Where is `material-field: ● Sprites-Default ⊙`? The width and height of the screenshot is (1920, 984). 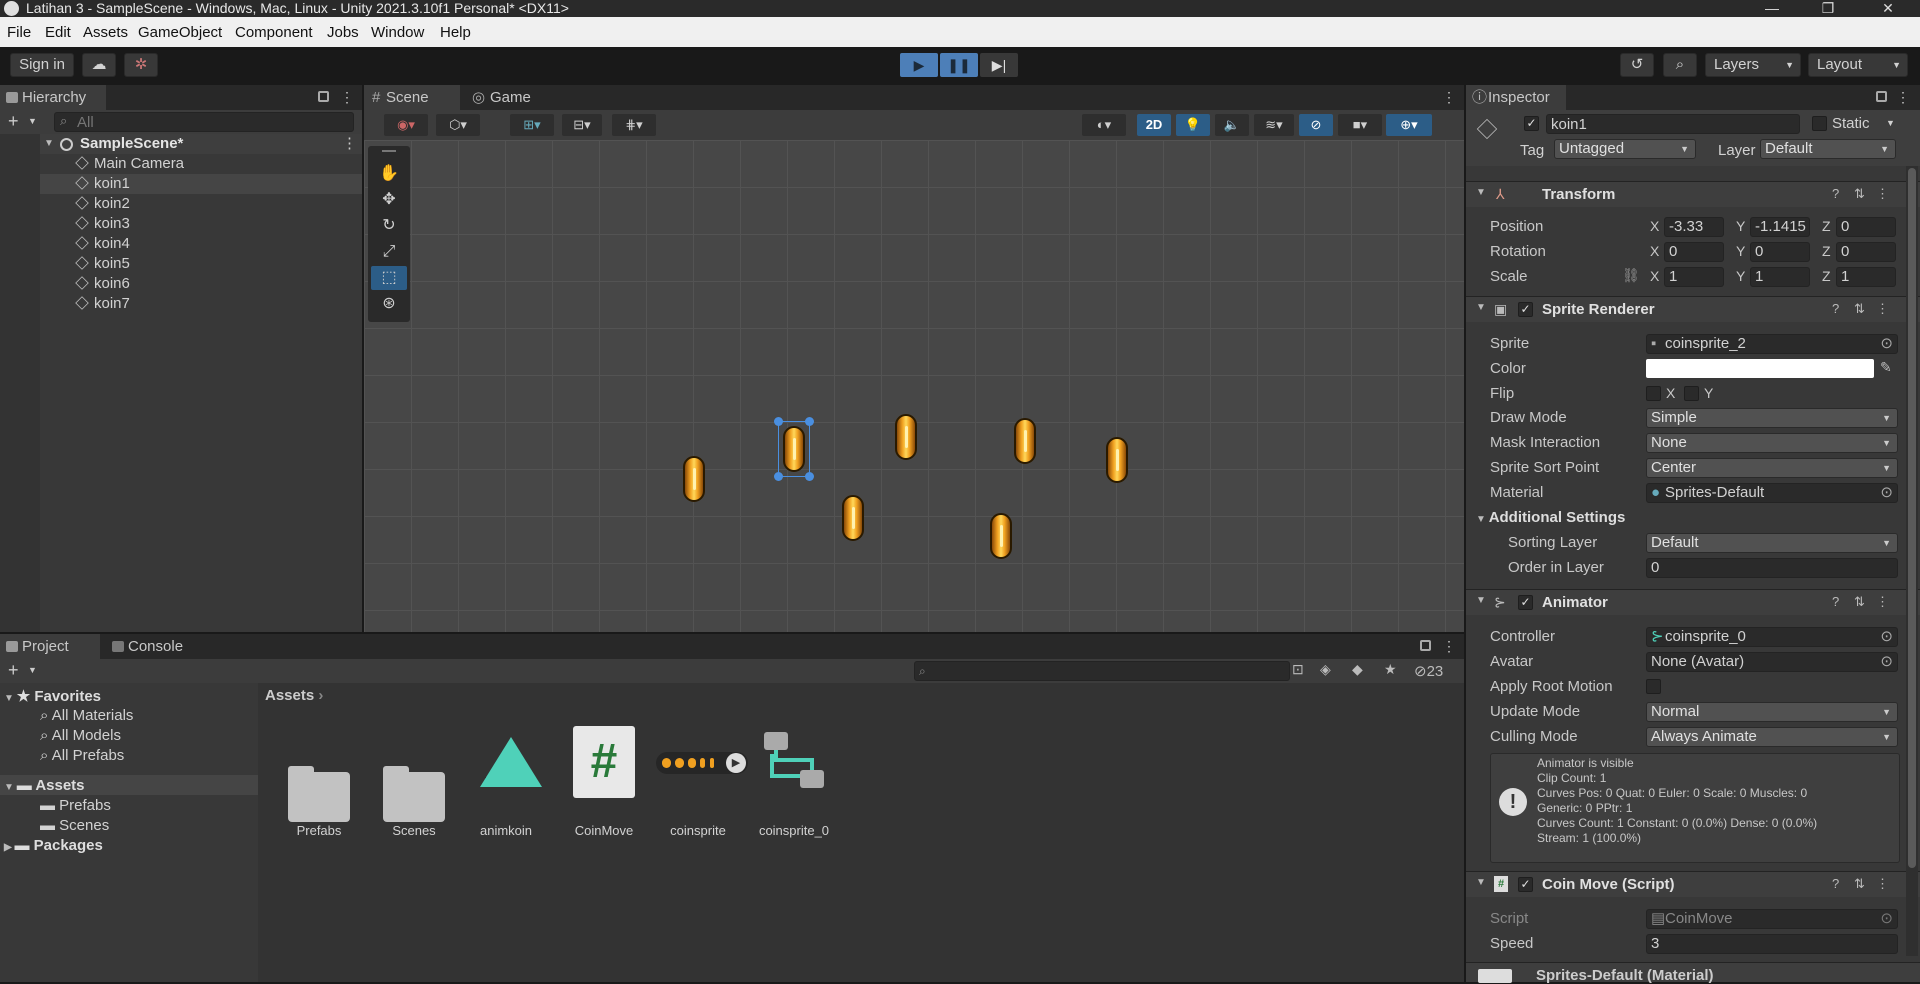
material-field: ● Sprites-Default ⊙ is located at coordinates (1772, 493).